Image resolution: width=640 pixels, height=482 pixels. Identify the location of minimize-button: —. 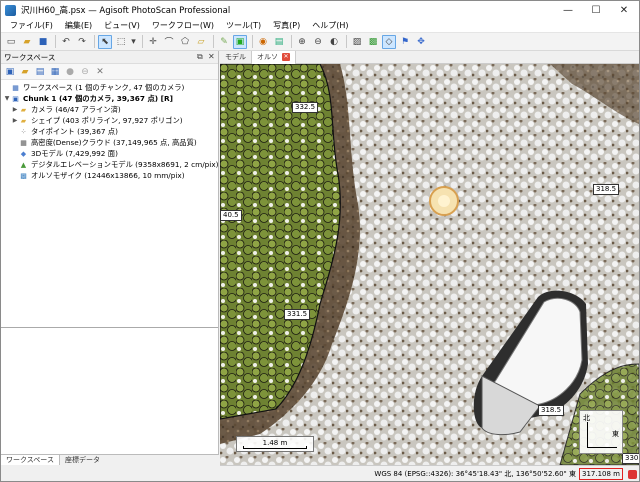
(568, 10).